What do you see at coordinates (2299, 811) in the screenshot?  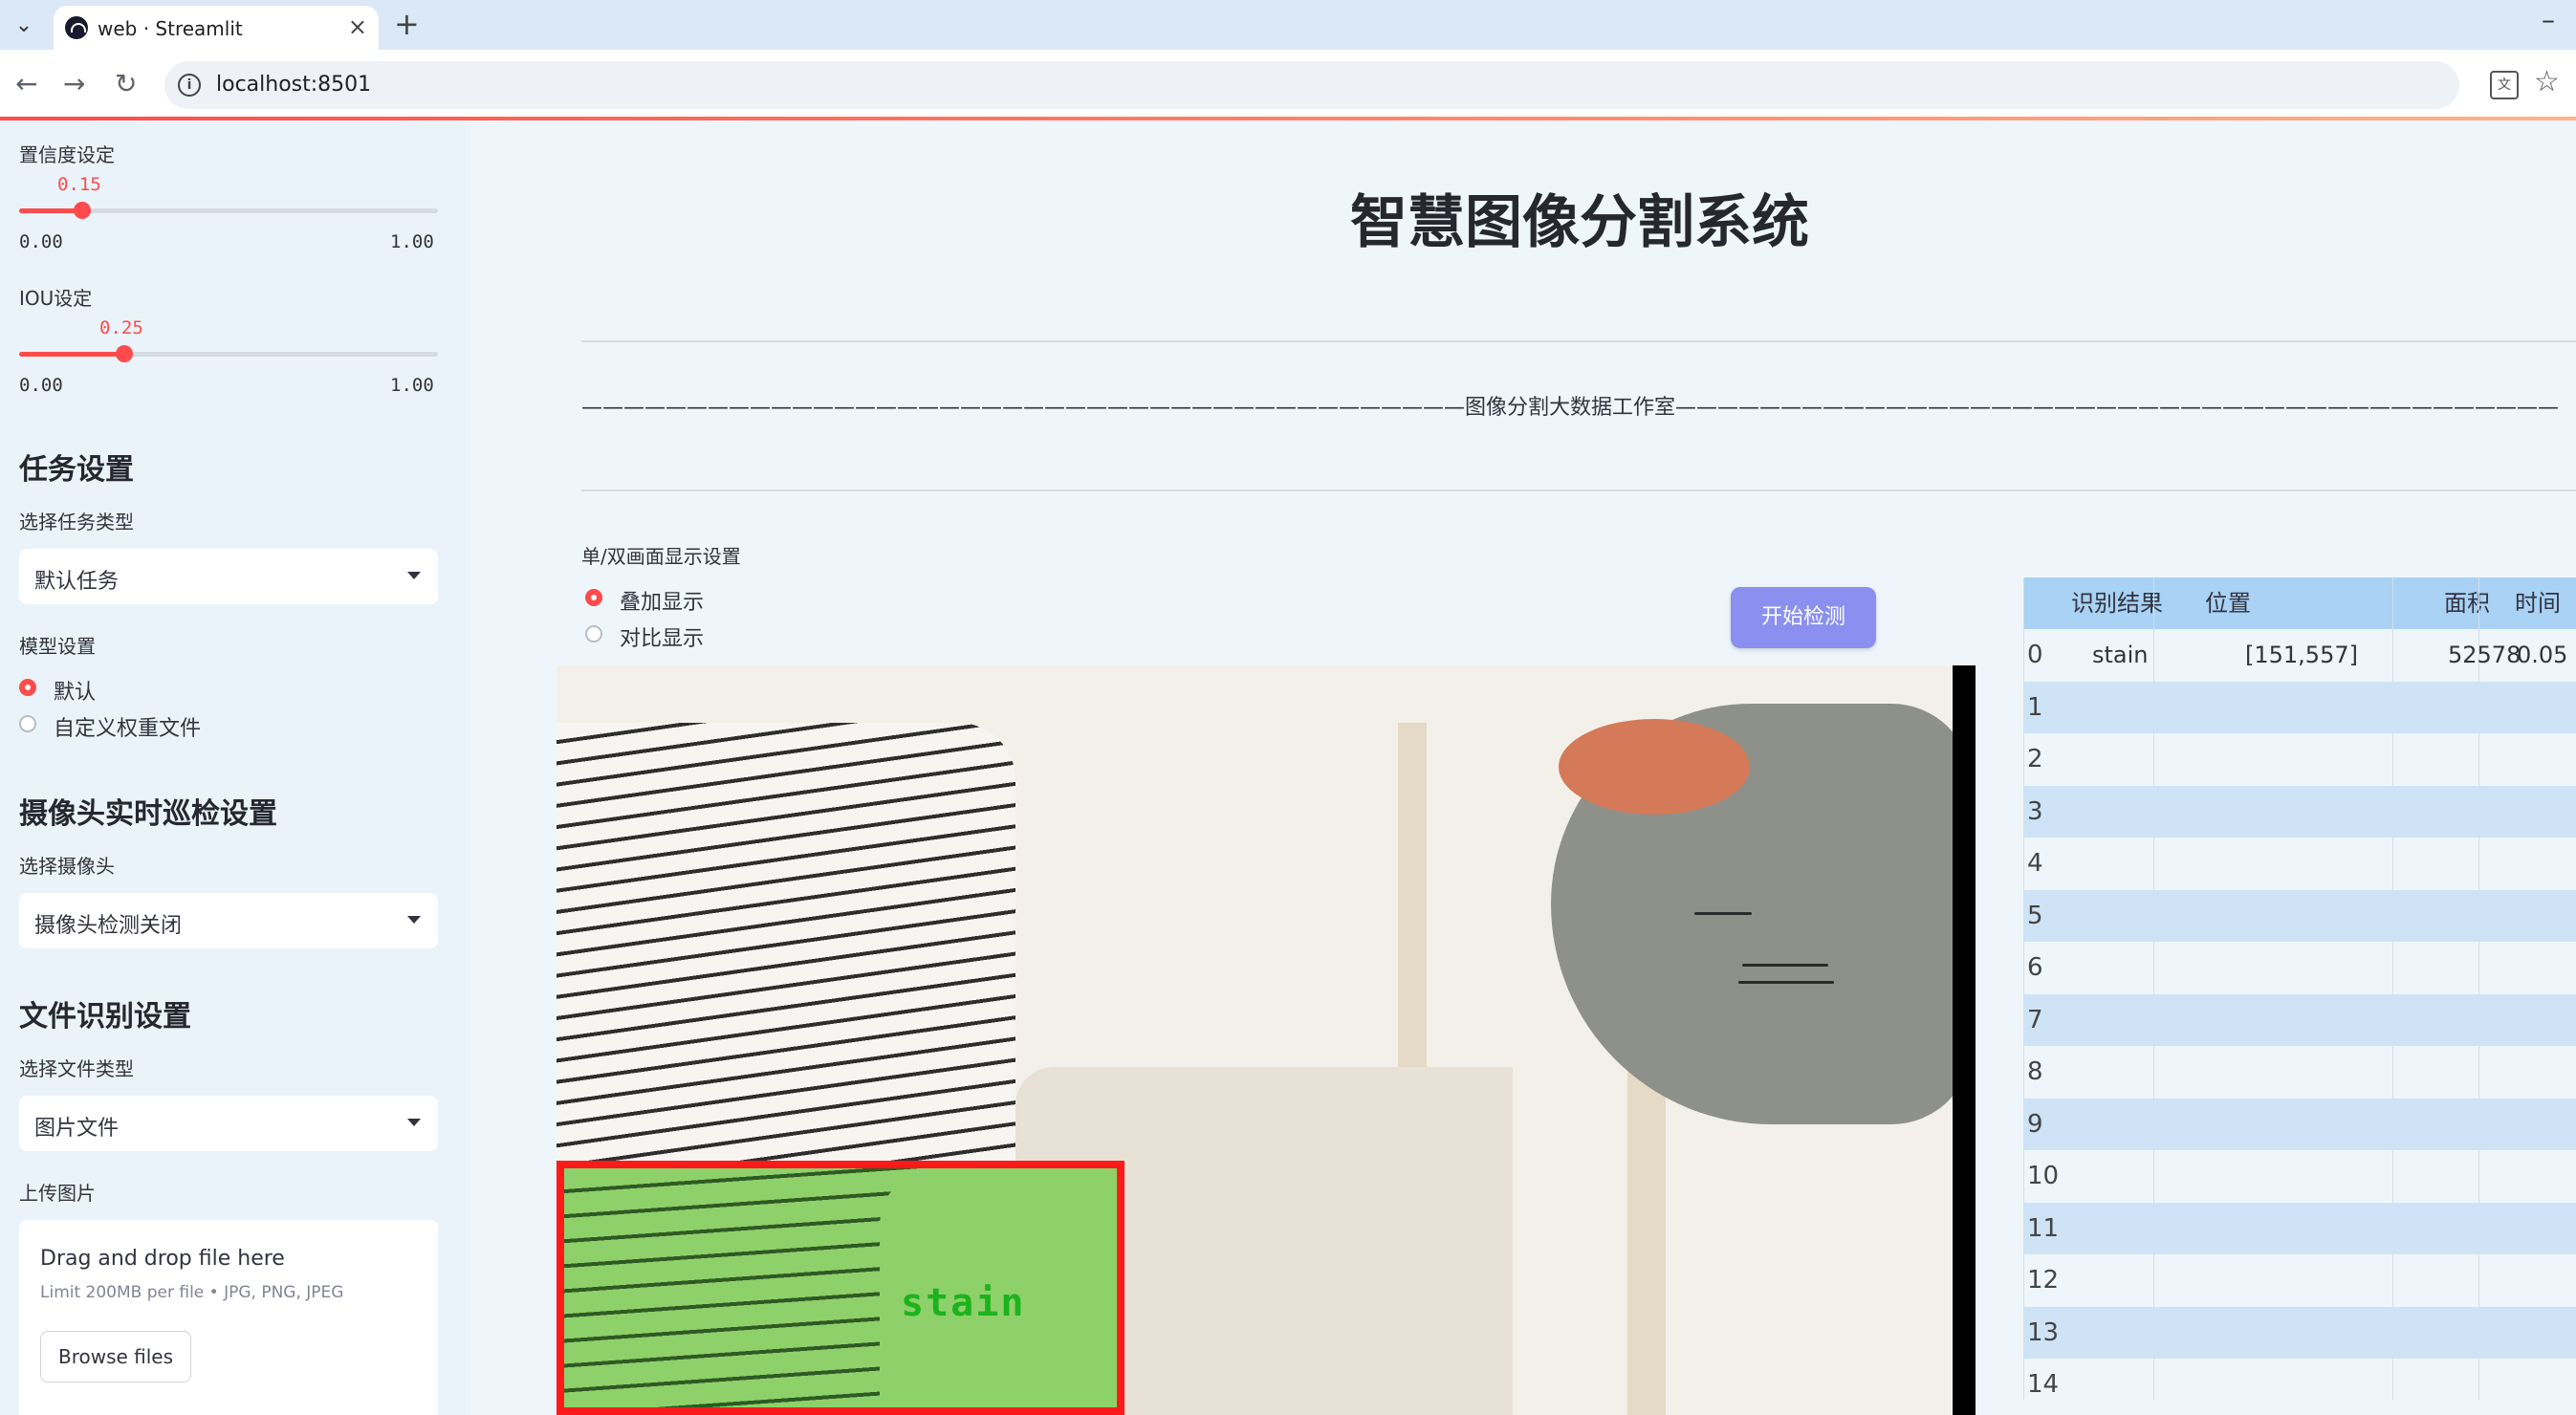 I see `table-row: 3` at bounding box center [2299, 811].